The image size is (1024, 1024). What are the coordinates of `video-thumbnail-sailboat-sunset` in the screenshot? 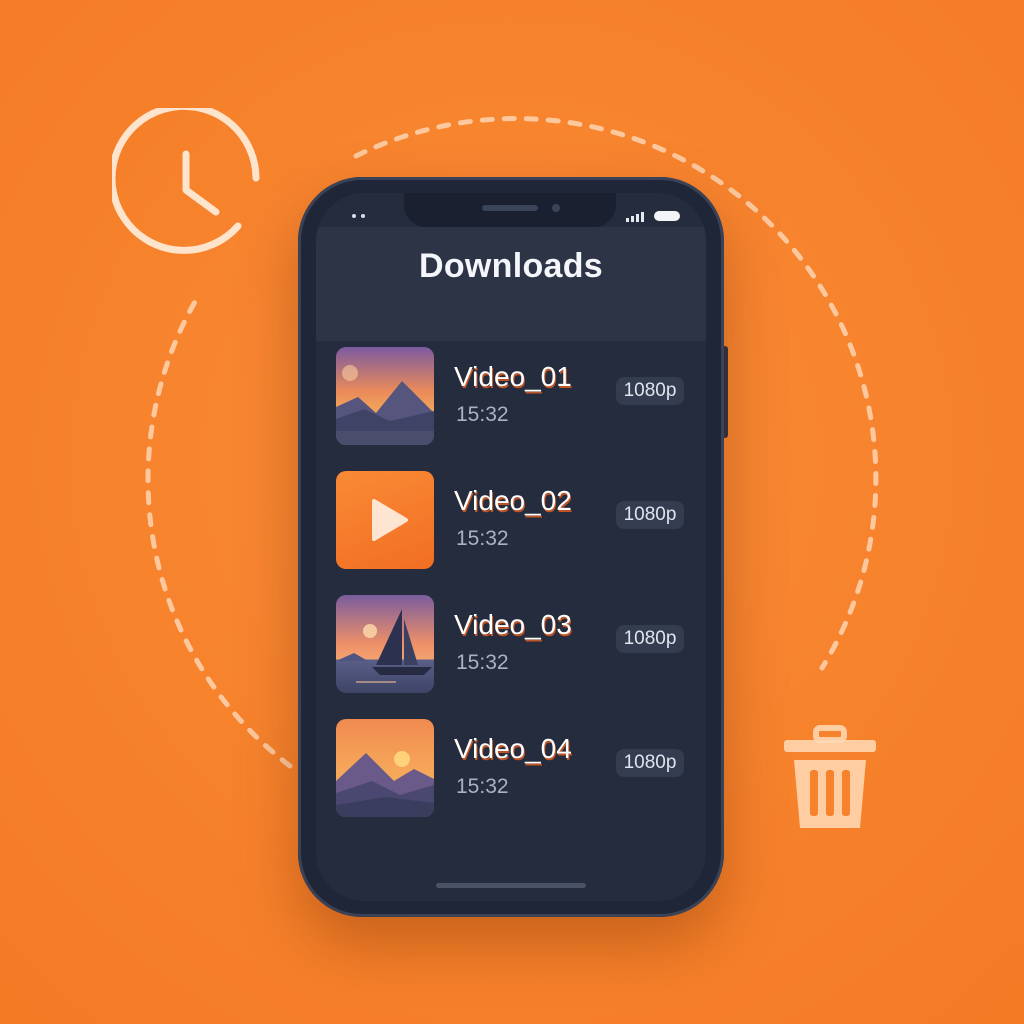 It's located at (385, 644).